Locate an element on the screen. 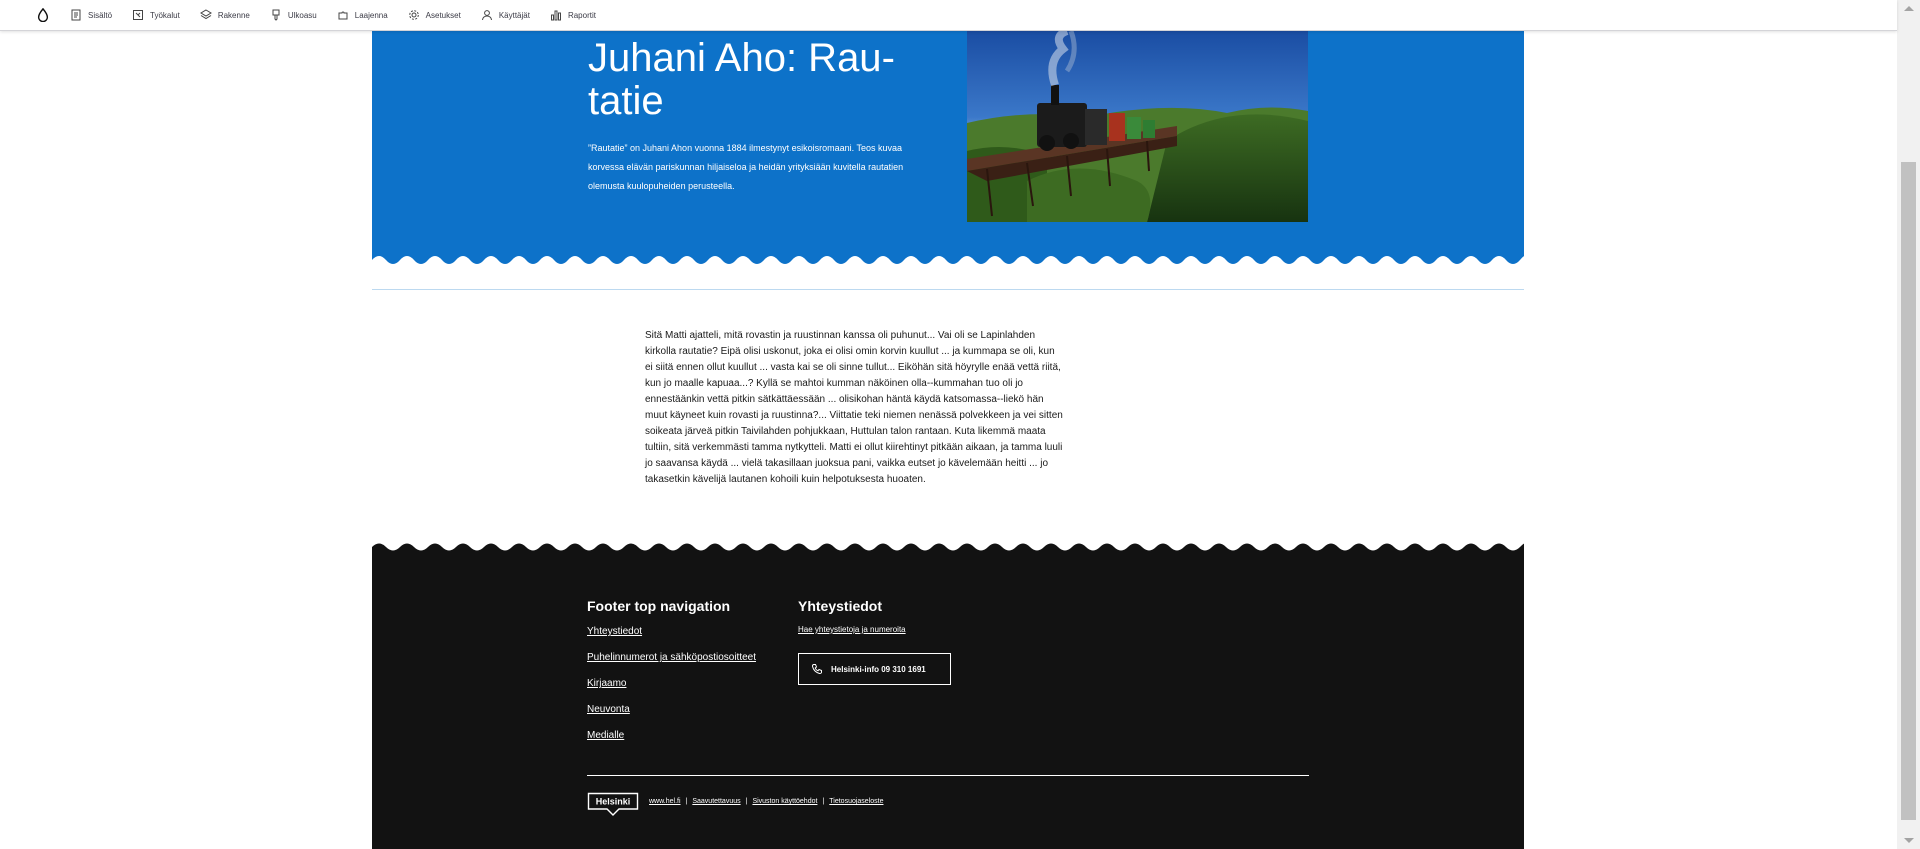  hero-wave-divider is located at coordinates (948, 261).